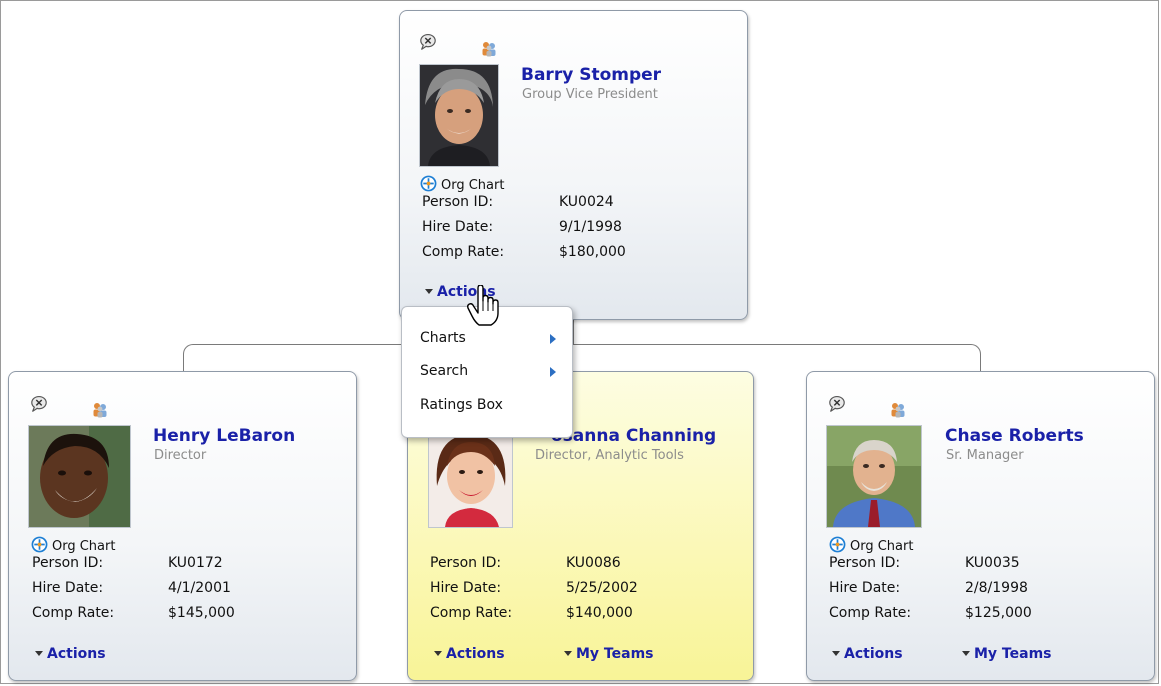 Image resolution: width=1161 pixels, height=686 pixels. What do you see at coordinates (609, 455) in the screenshot?
I see `employee-title: Director, Analytic Tools` at bounding box center [609, 455].